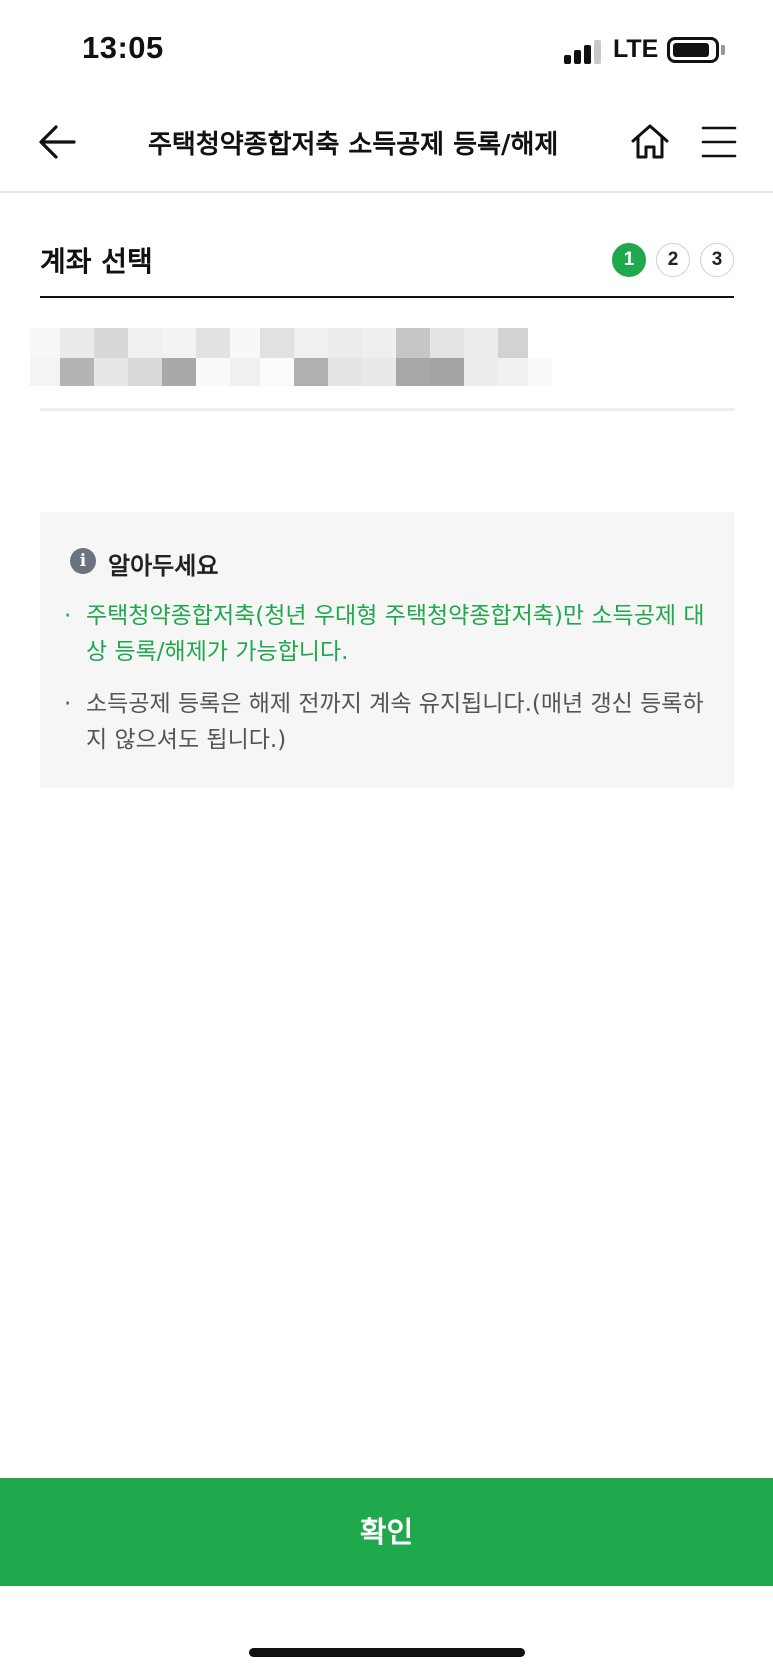 The height and width of the screenshot is (1673, 773). What do you see at coordinates (387, 297) in the screenshot?
I see `section-divider` at bounding box center [387, 297].